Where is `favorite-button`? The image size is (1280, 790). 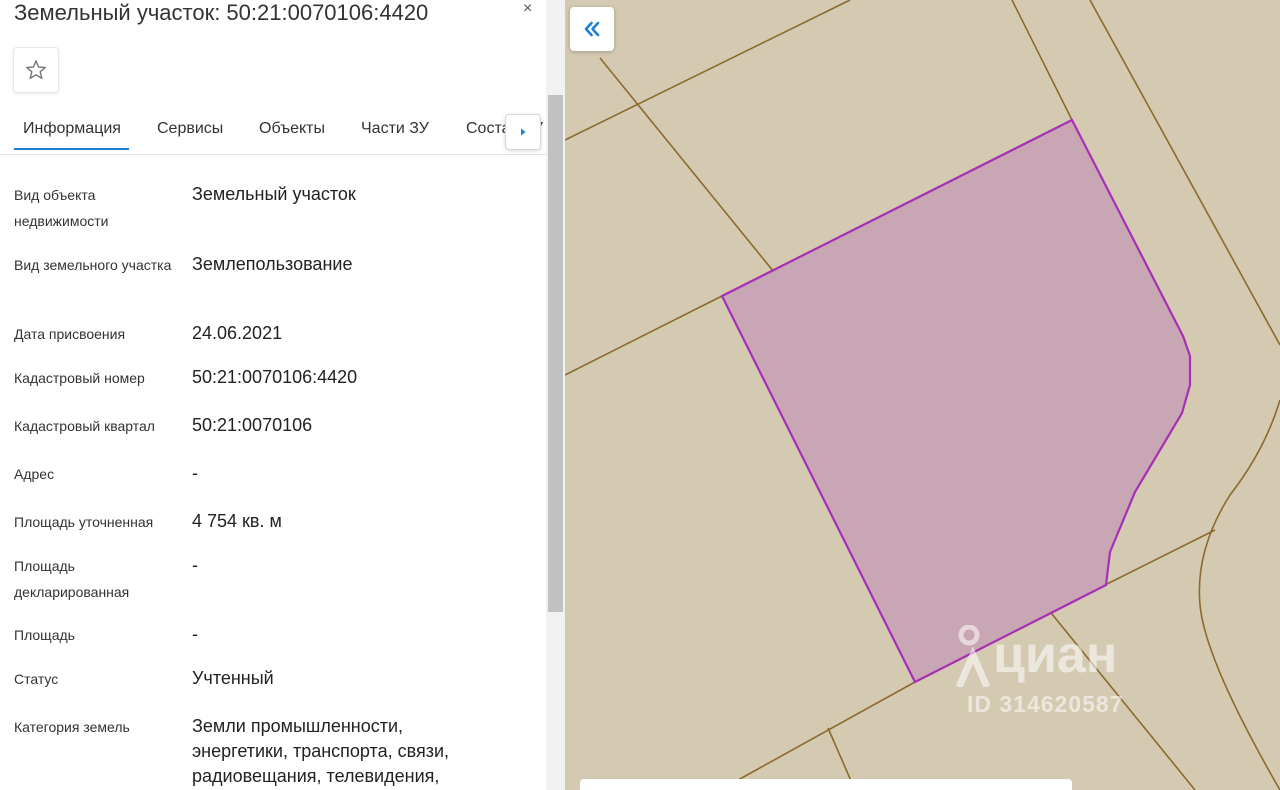
favorite-button is located at coordinates (36, 70).